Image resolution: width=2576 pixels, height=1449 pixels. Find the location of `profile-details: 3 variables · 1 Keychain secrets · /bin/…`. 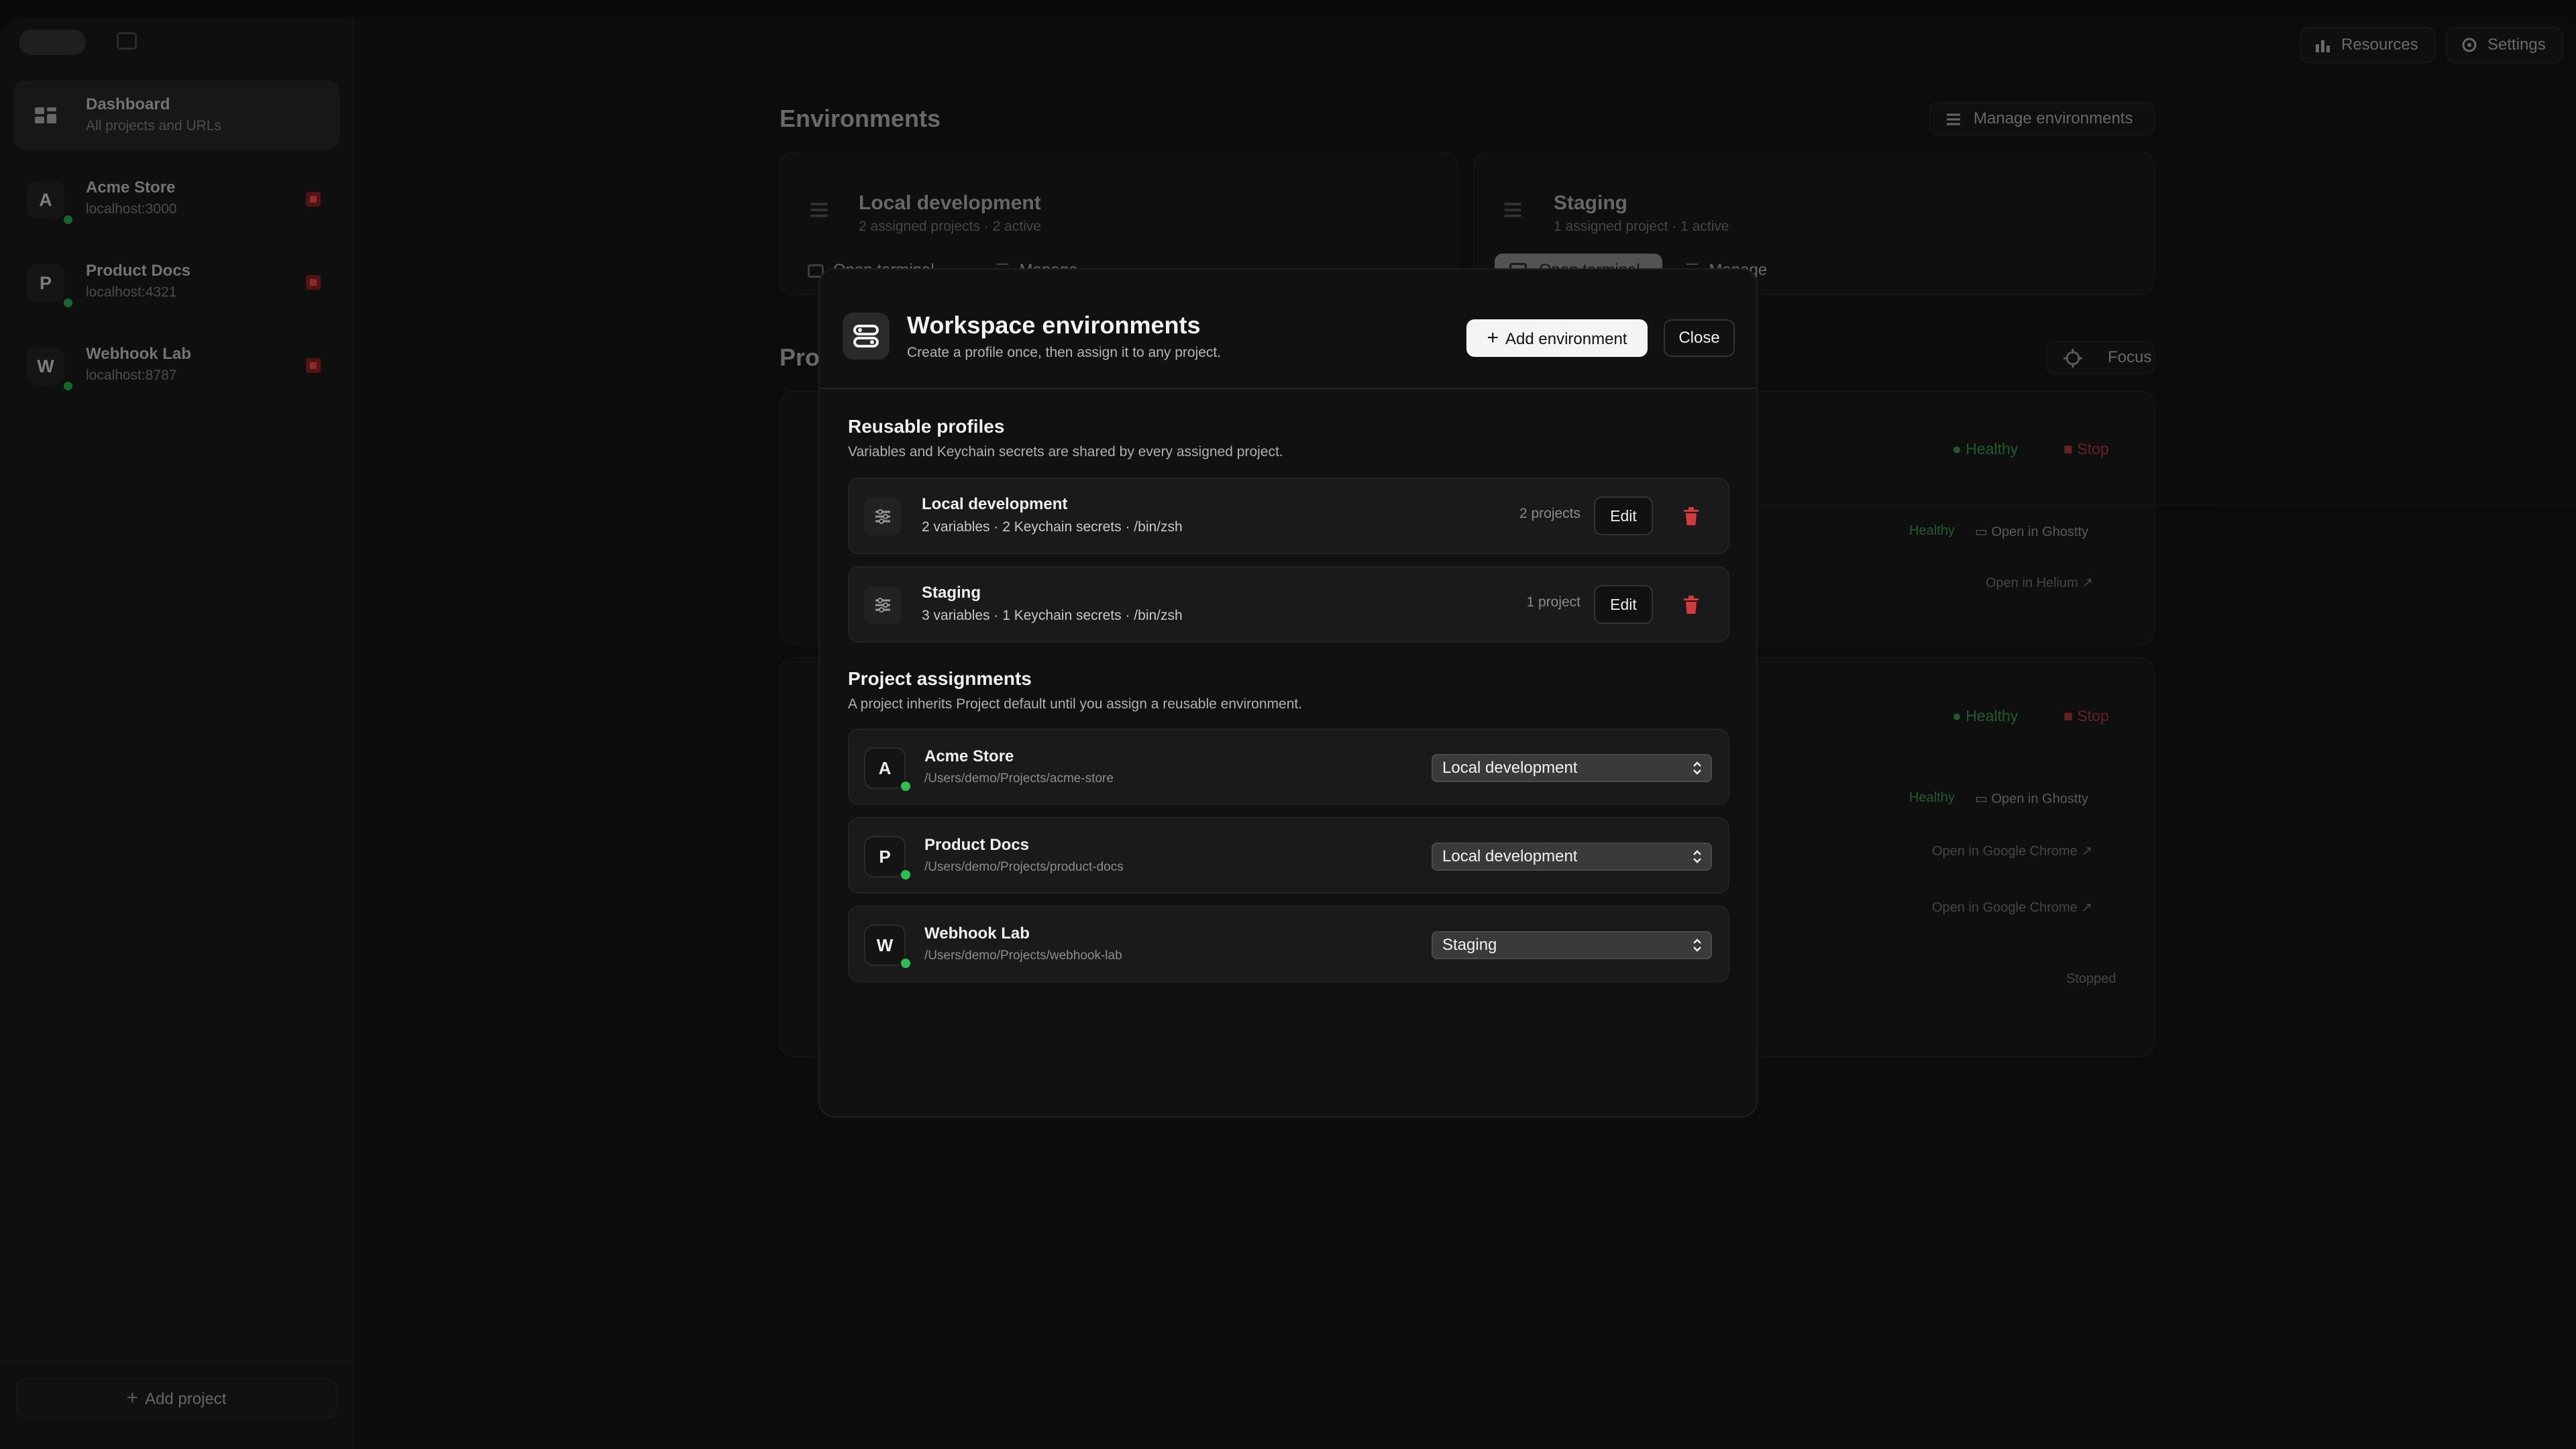

profile-details: 3 variables · 1 Keychain secrets · /bin/… is located at coordinates (1052, 615).